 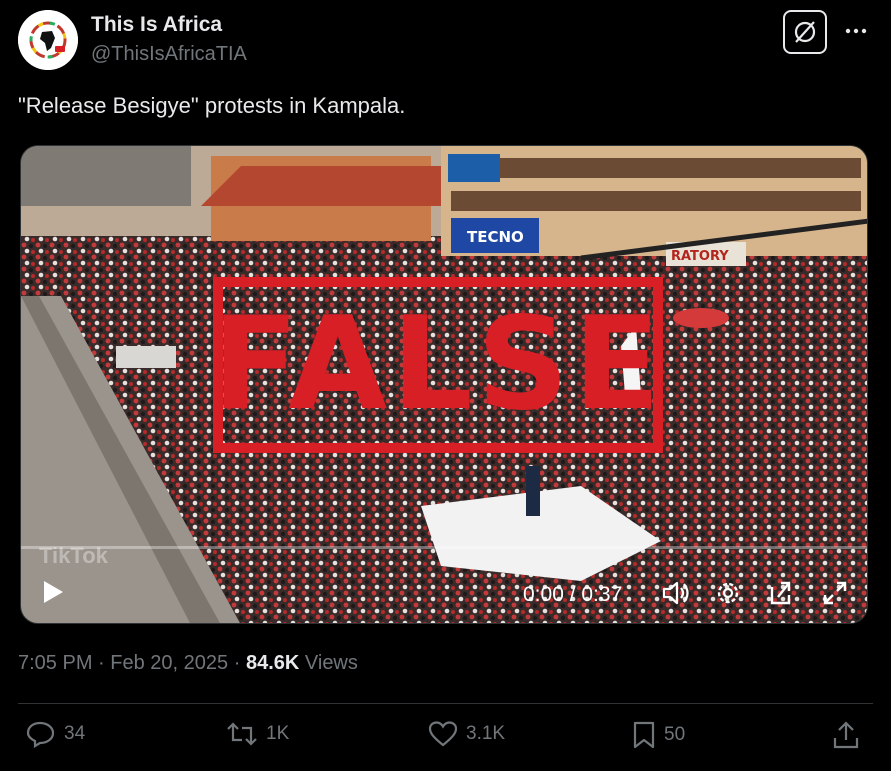 I want to click on settings-icon, so click(x=728, y=593).